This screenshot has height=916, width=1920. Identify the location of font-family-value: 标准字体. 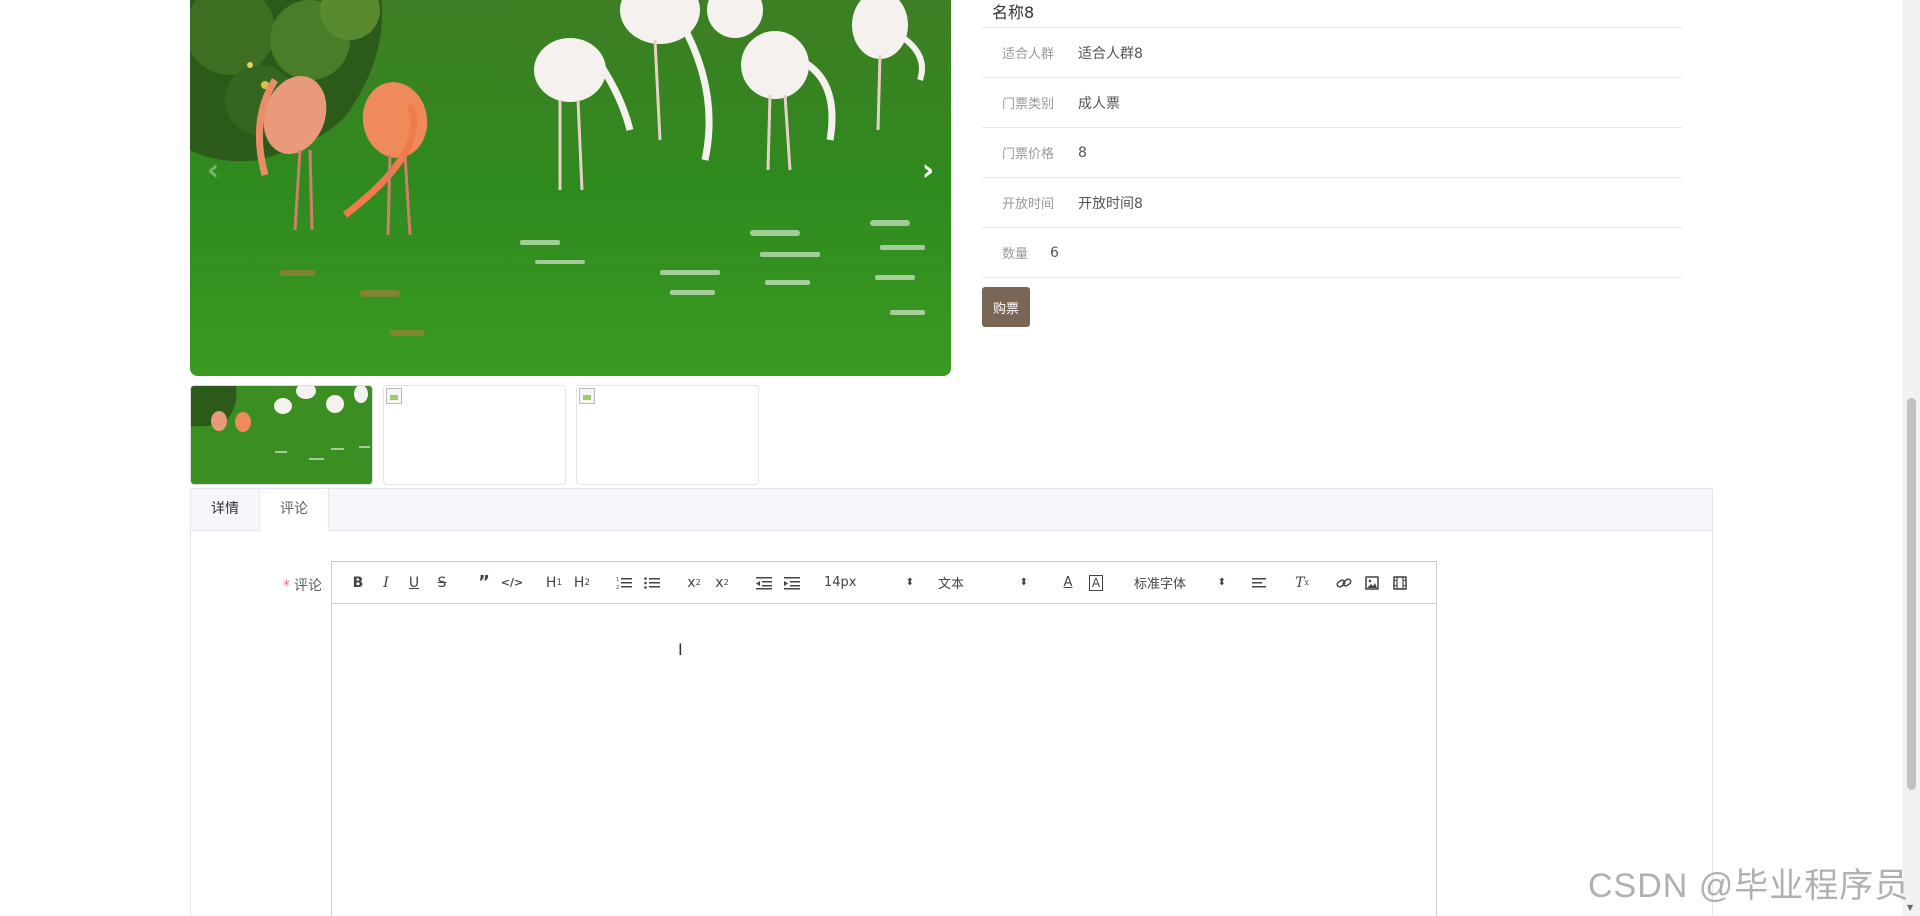
(1160, 584).